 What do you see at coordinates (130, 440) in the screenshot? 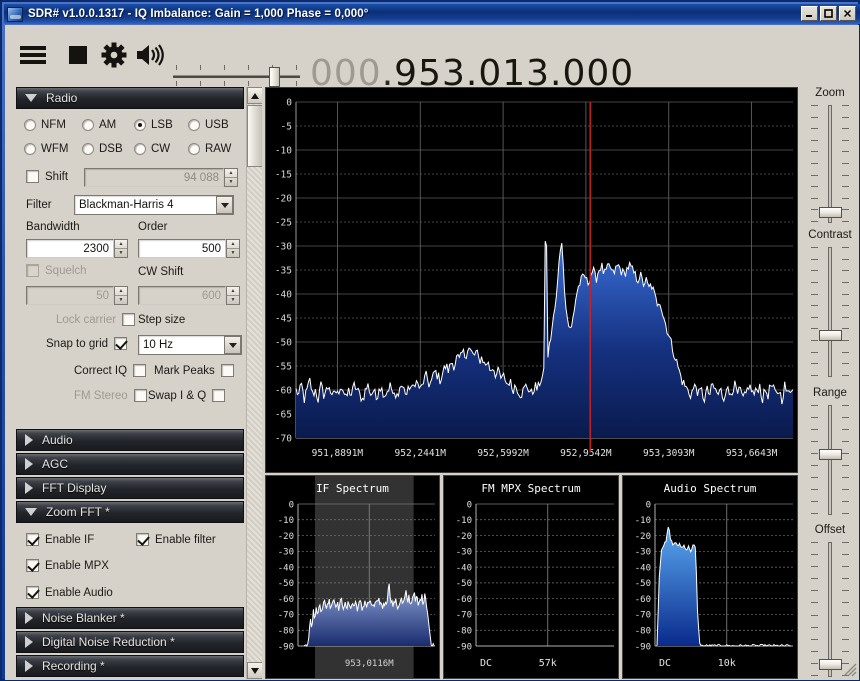
I see `sidebar-section-audio: Audio` at bounding box center [130, 440].